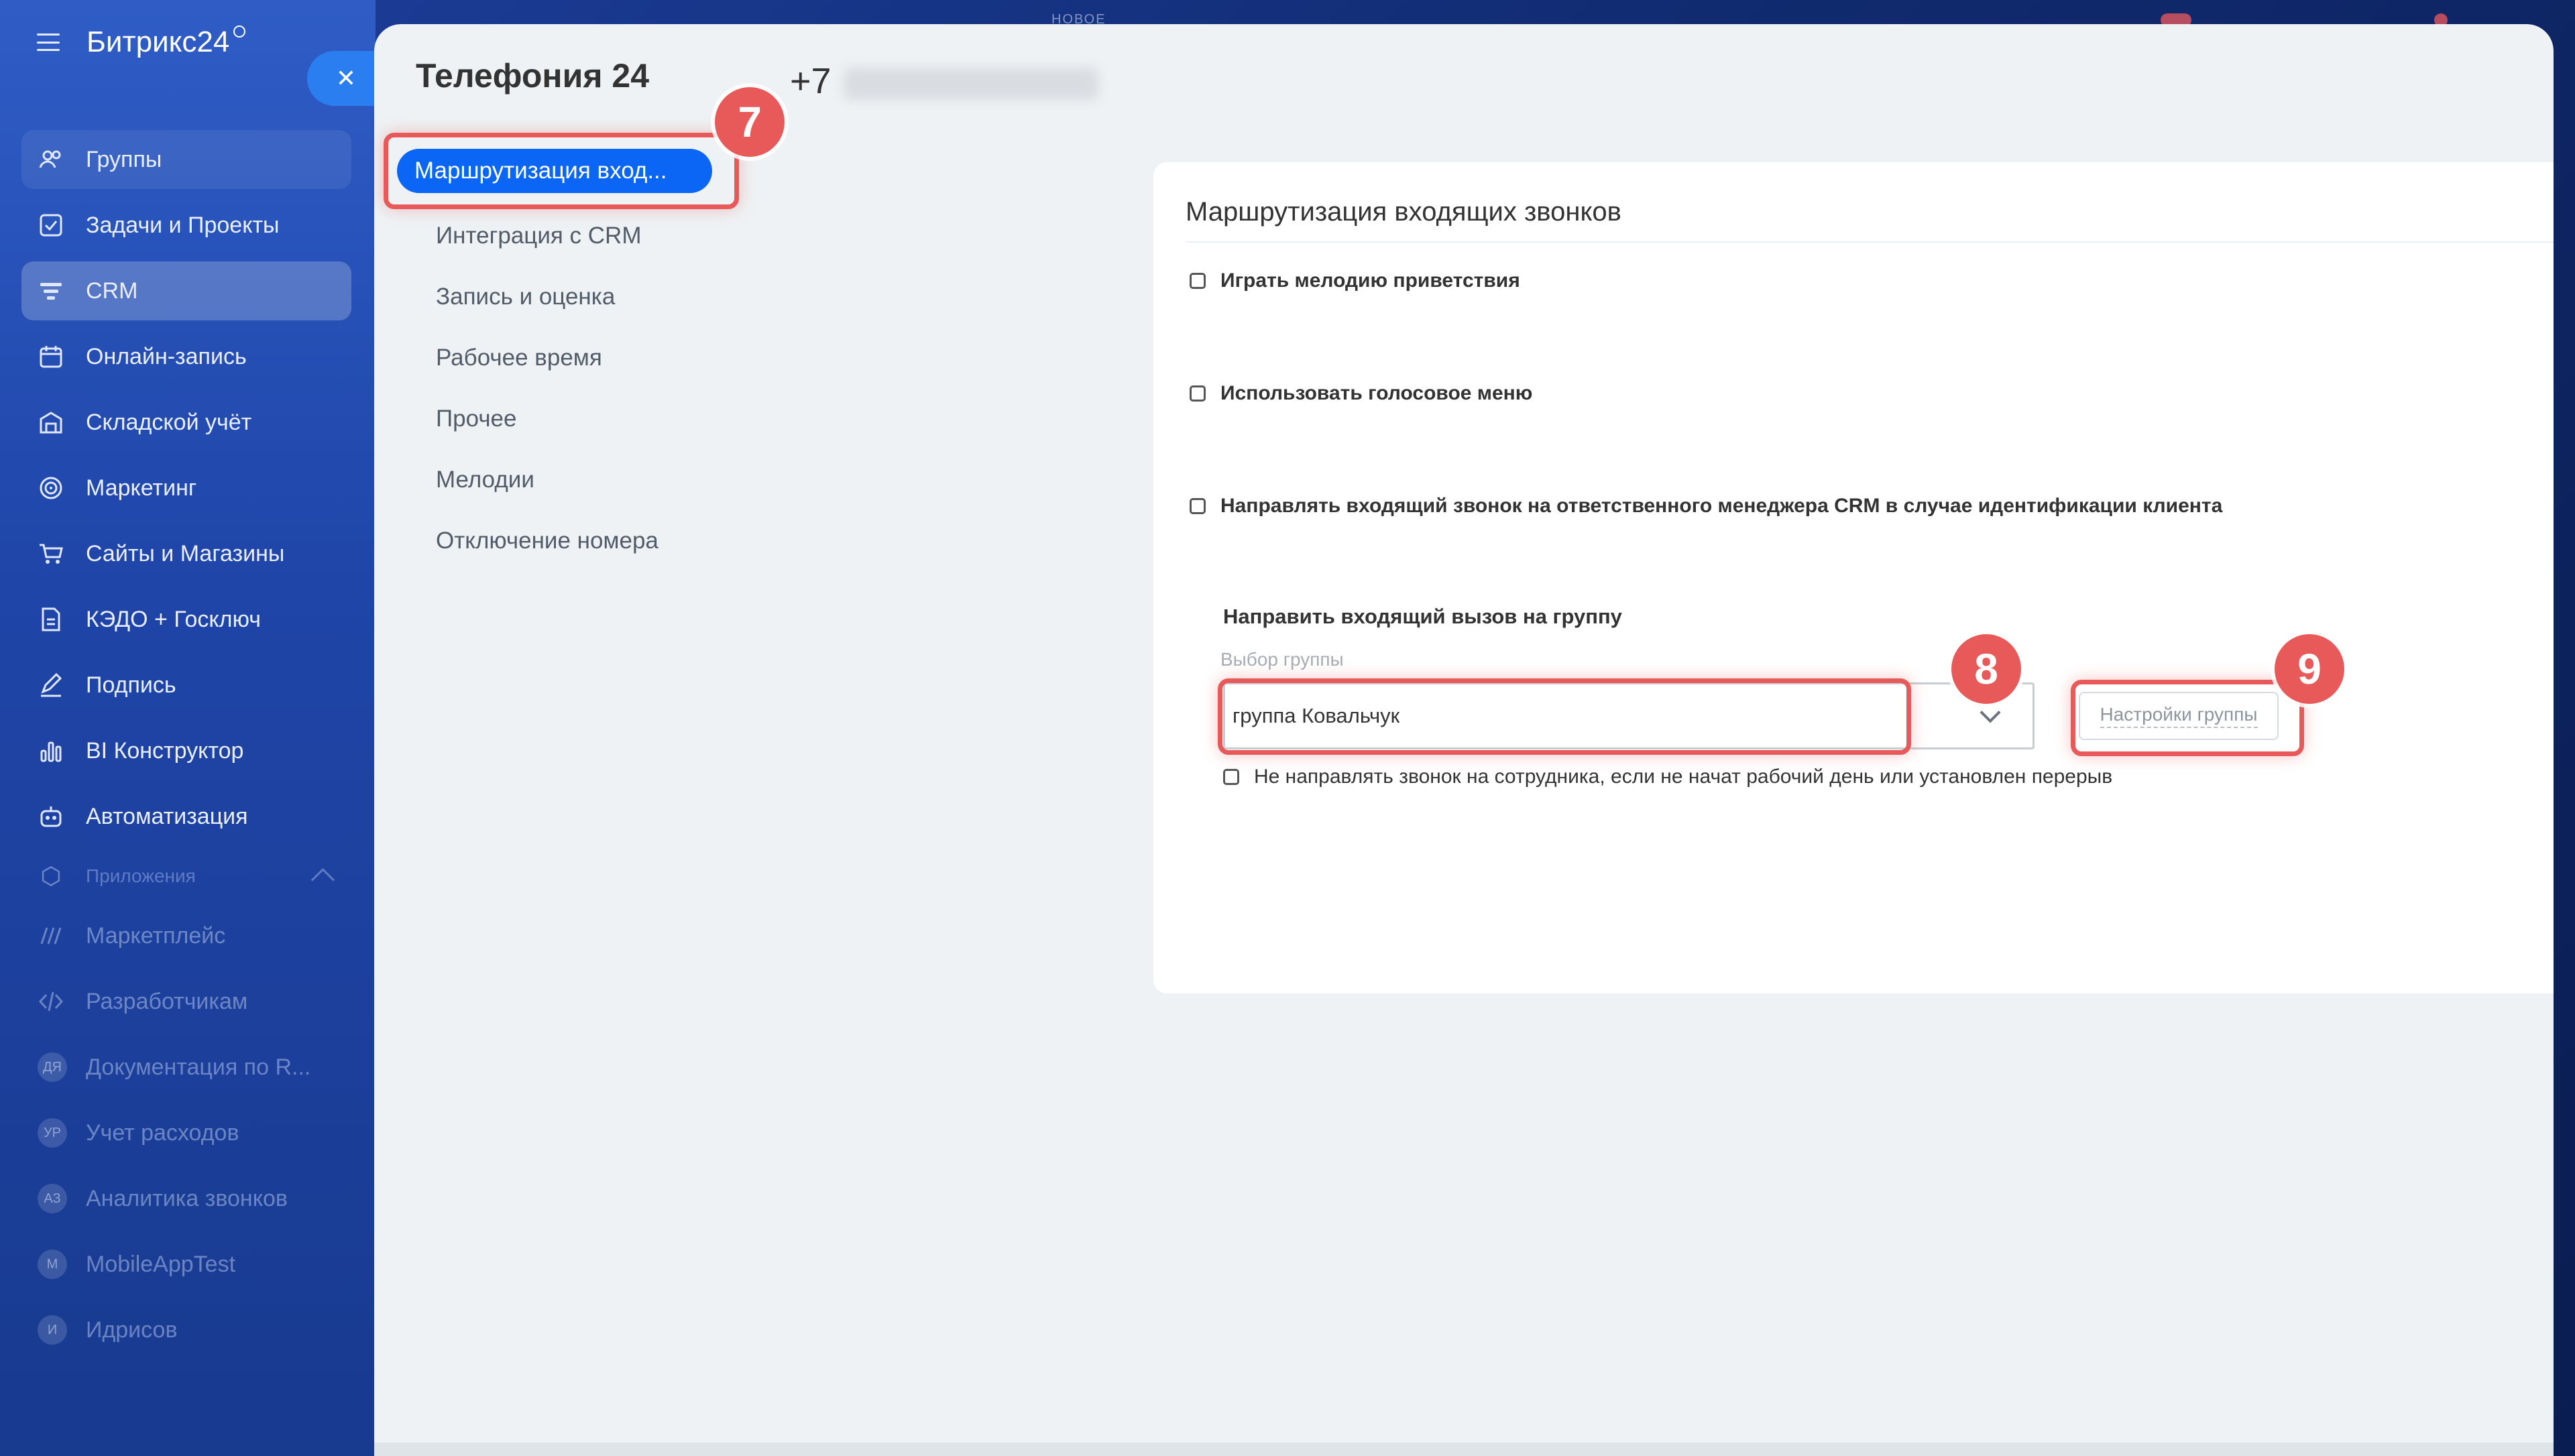 Image resolution: width=2575 pixels, height=1456 pixels. Describe the element at coordinates (167, 1001) in the screenshot. I see `sidebar-item-label: Разработчикам` at that location.